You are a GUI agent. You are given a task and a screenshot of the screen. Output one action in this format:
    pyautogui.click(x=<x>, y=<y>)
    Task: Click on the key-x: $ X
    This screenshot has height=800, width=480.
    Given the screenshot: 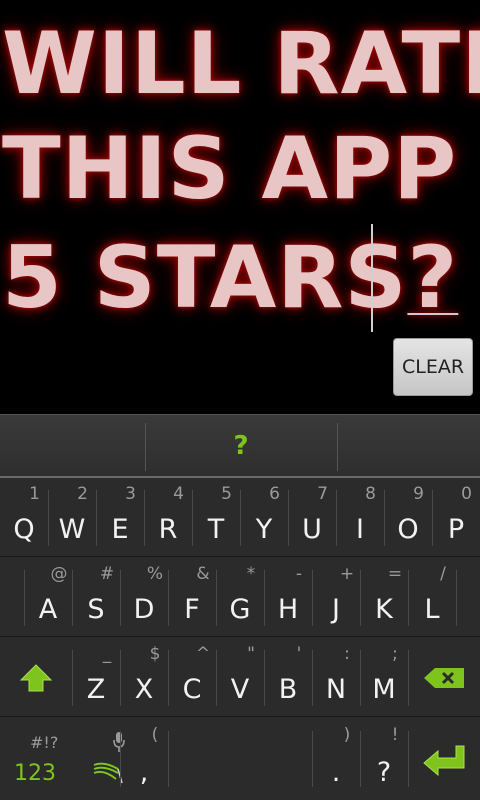 What is the action you would take?
    pyautogui.click(x=144, y=677)
    